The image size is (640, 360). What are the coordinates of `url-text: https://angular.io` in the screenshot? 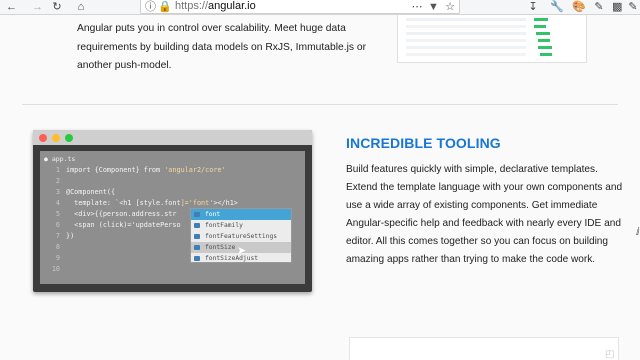 It's located at (215, 6).